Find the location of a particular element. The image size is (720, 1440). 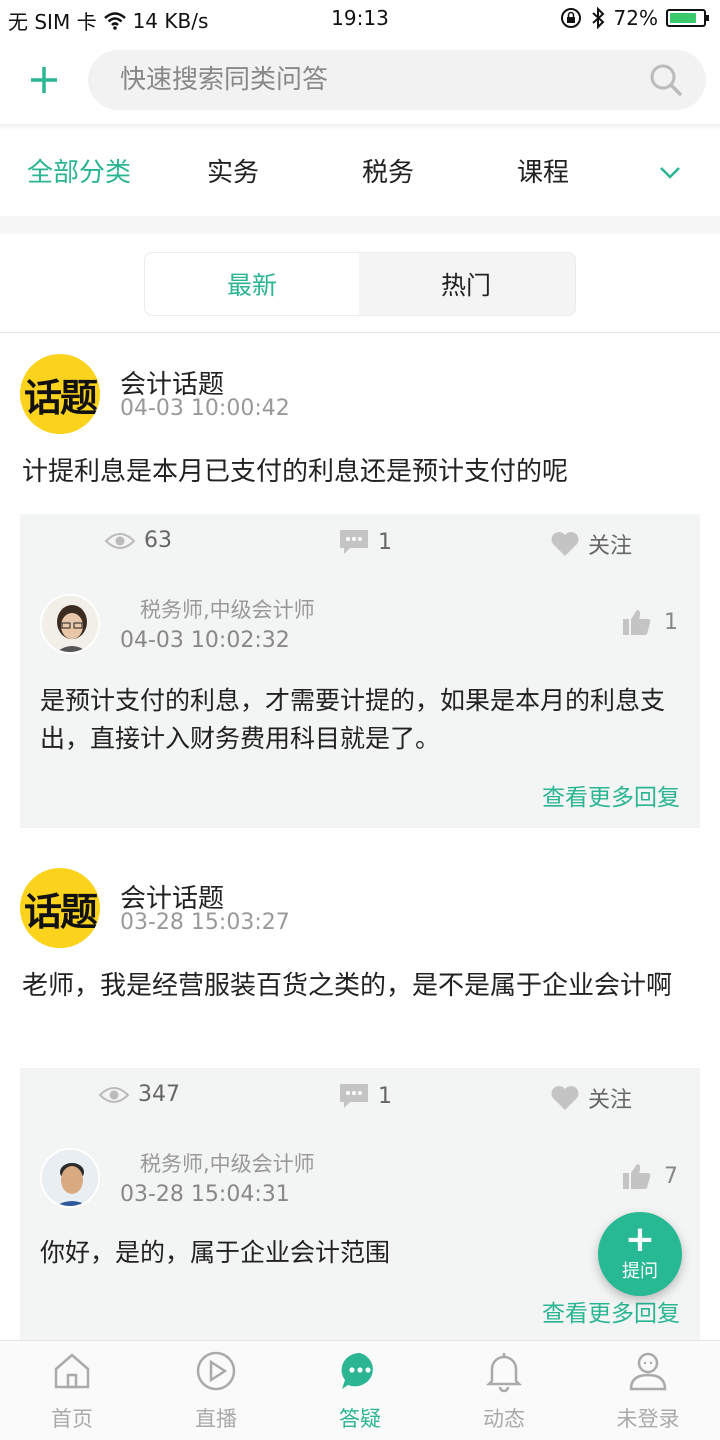

like-count: 1 is located at coordinates (671, 622).